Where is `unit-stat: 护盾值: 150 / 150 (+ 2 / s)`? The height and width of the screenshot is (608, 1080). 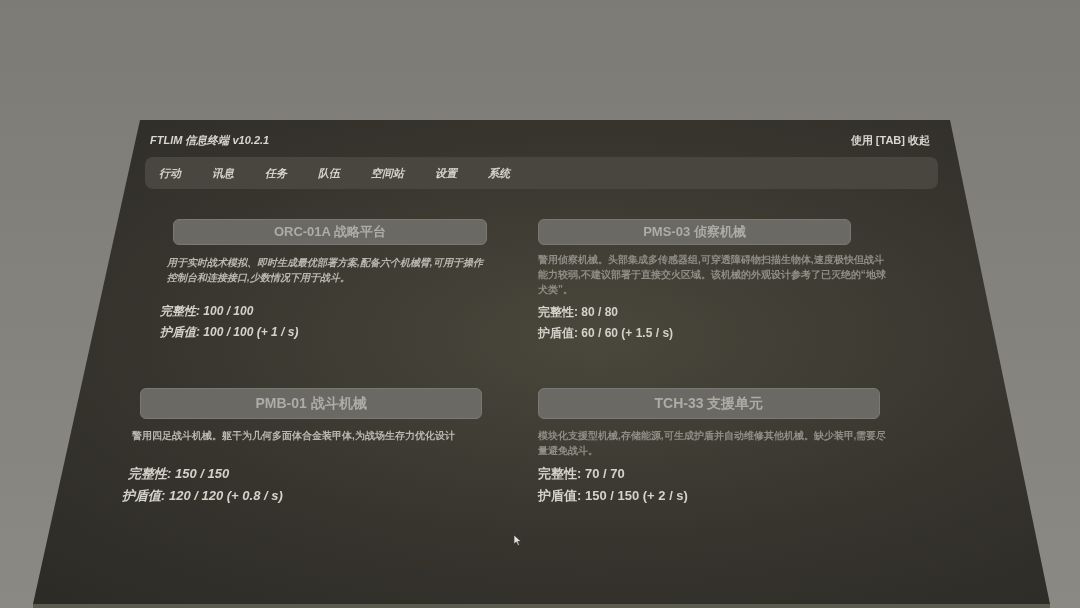 unit-stat: 护盾值: 150 / 150 (+ 2 / s) is located at coordinates (613, 496).